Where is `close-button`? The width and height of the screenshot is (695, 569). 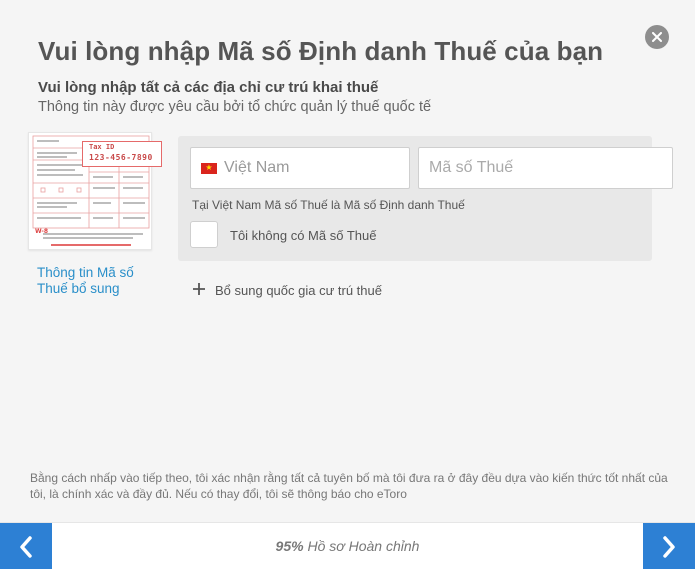
close-button is located at coordinates (657, 37).